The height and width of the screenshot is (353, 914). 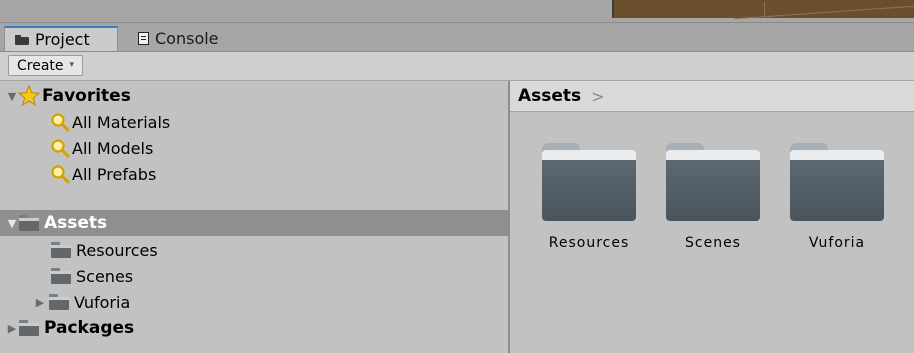 I want to click on asset-folder-vuforia: Vuforia, so click(x=835, y=213).